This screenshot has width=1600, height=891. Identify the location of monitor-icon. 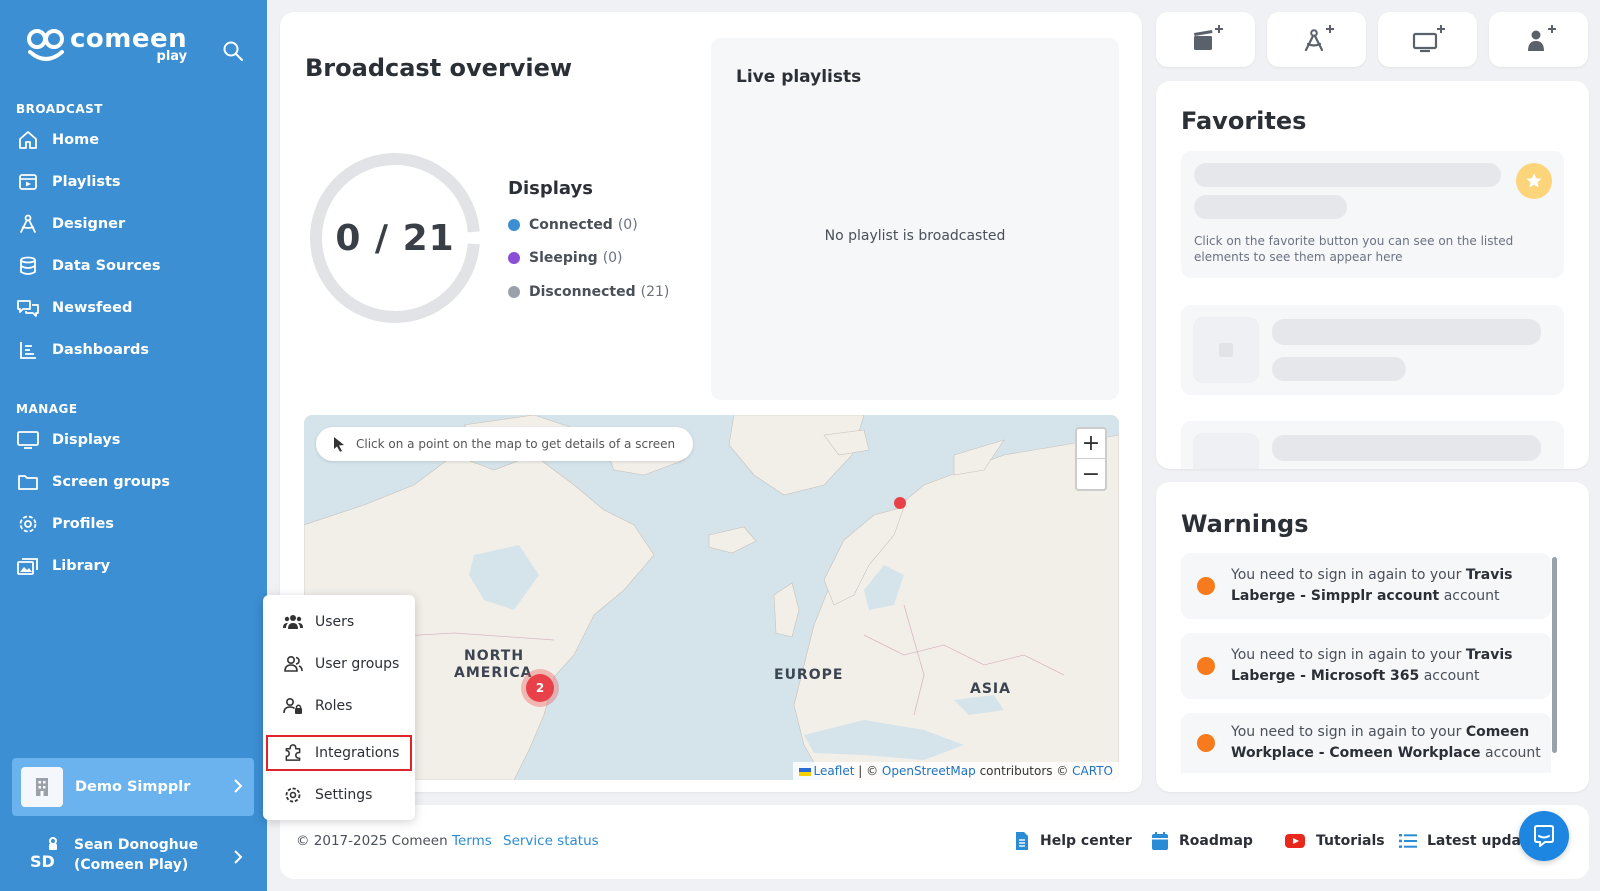
(28, 440).